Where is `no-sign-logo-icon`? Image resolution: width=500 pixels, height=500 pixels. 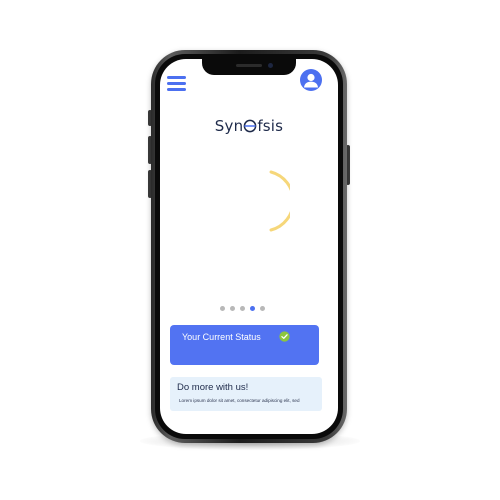 no-sign-logo-icon is located at coordinates (250, 126).